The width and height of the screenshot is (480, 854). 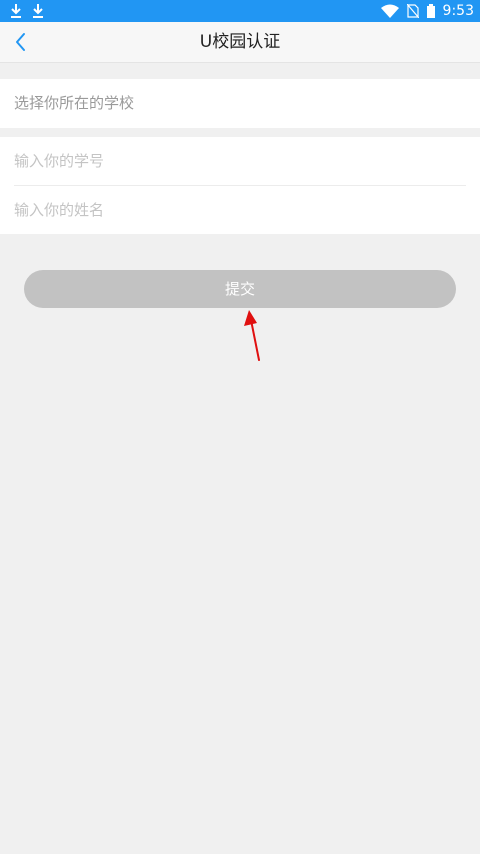 I want to click on nav-bar: U校园认证, so click(x=240, y=42).